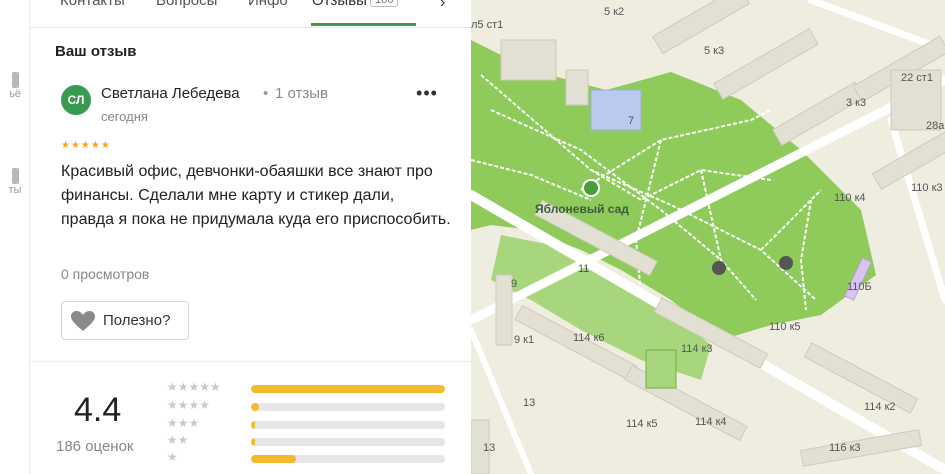 This screenshot has height=474, width=945. I want to click on useful-button: Полезно?, so click(125, 320).